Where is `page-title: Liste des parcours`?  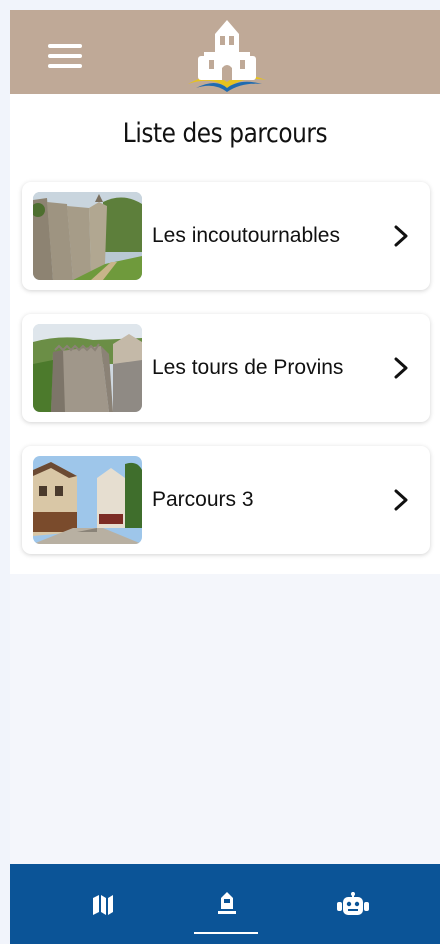 page-title: Liste des parcours is located at coordinates (225, 133).